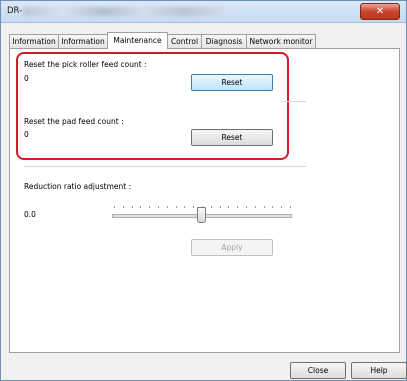 This screenshot has width=407, height=381. What do you see at coordinates (281, 41) in the screenshot?
I see `tab-network-monitor: Network monitor` at bounding box center [281, 41].